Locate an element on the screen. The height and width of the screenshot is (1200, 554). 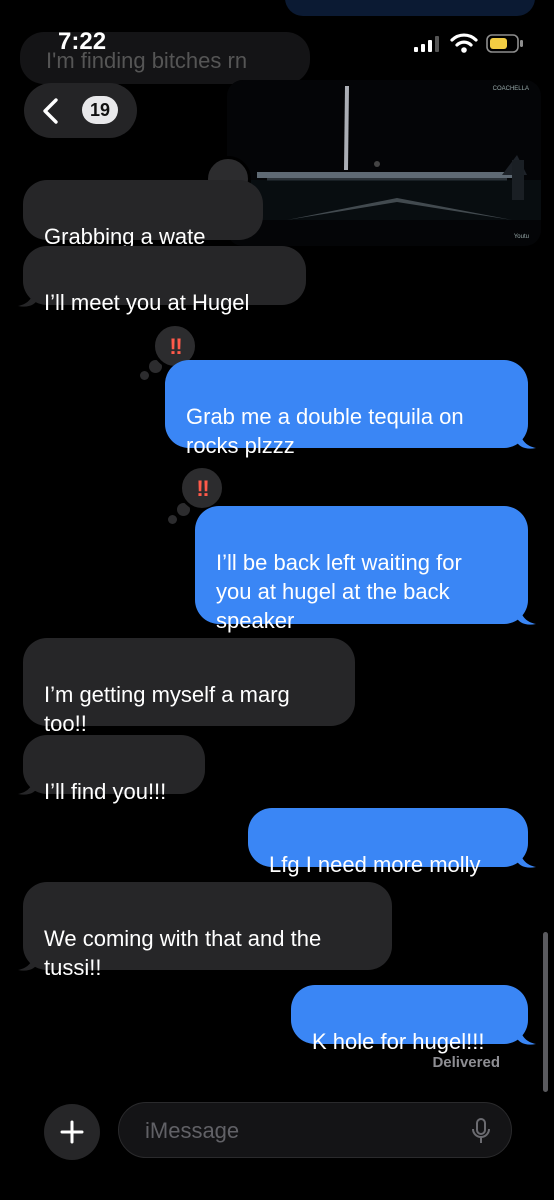
message-text: I’ll meet you at Hugel is located at coordinates (147, 302).